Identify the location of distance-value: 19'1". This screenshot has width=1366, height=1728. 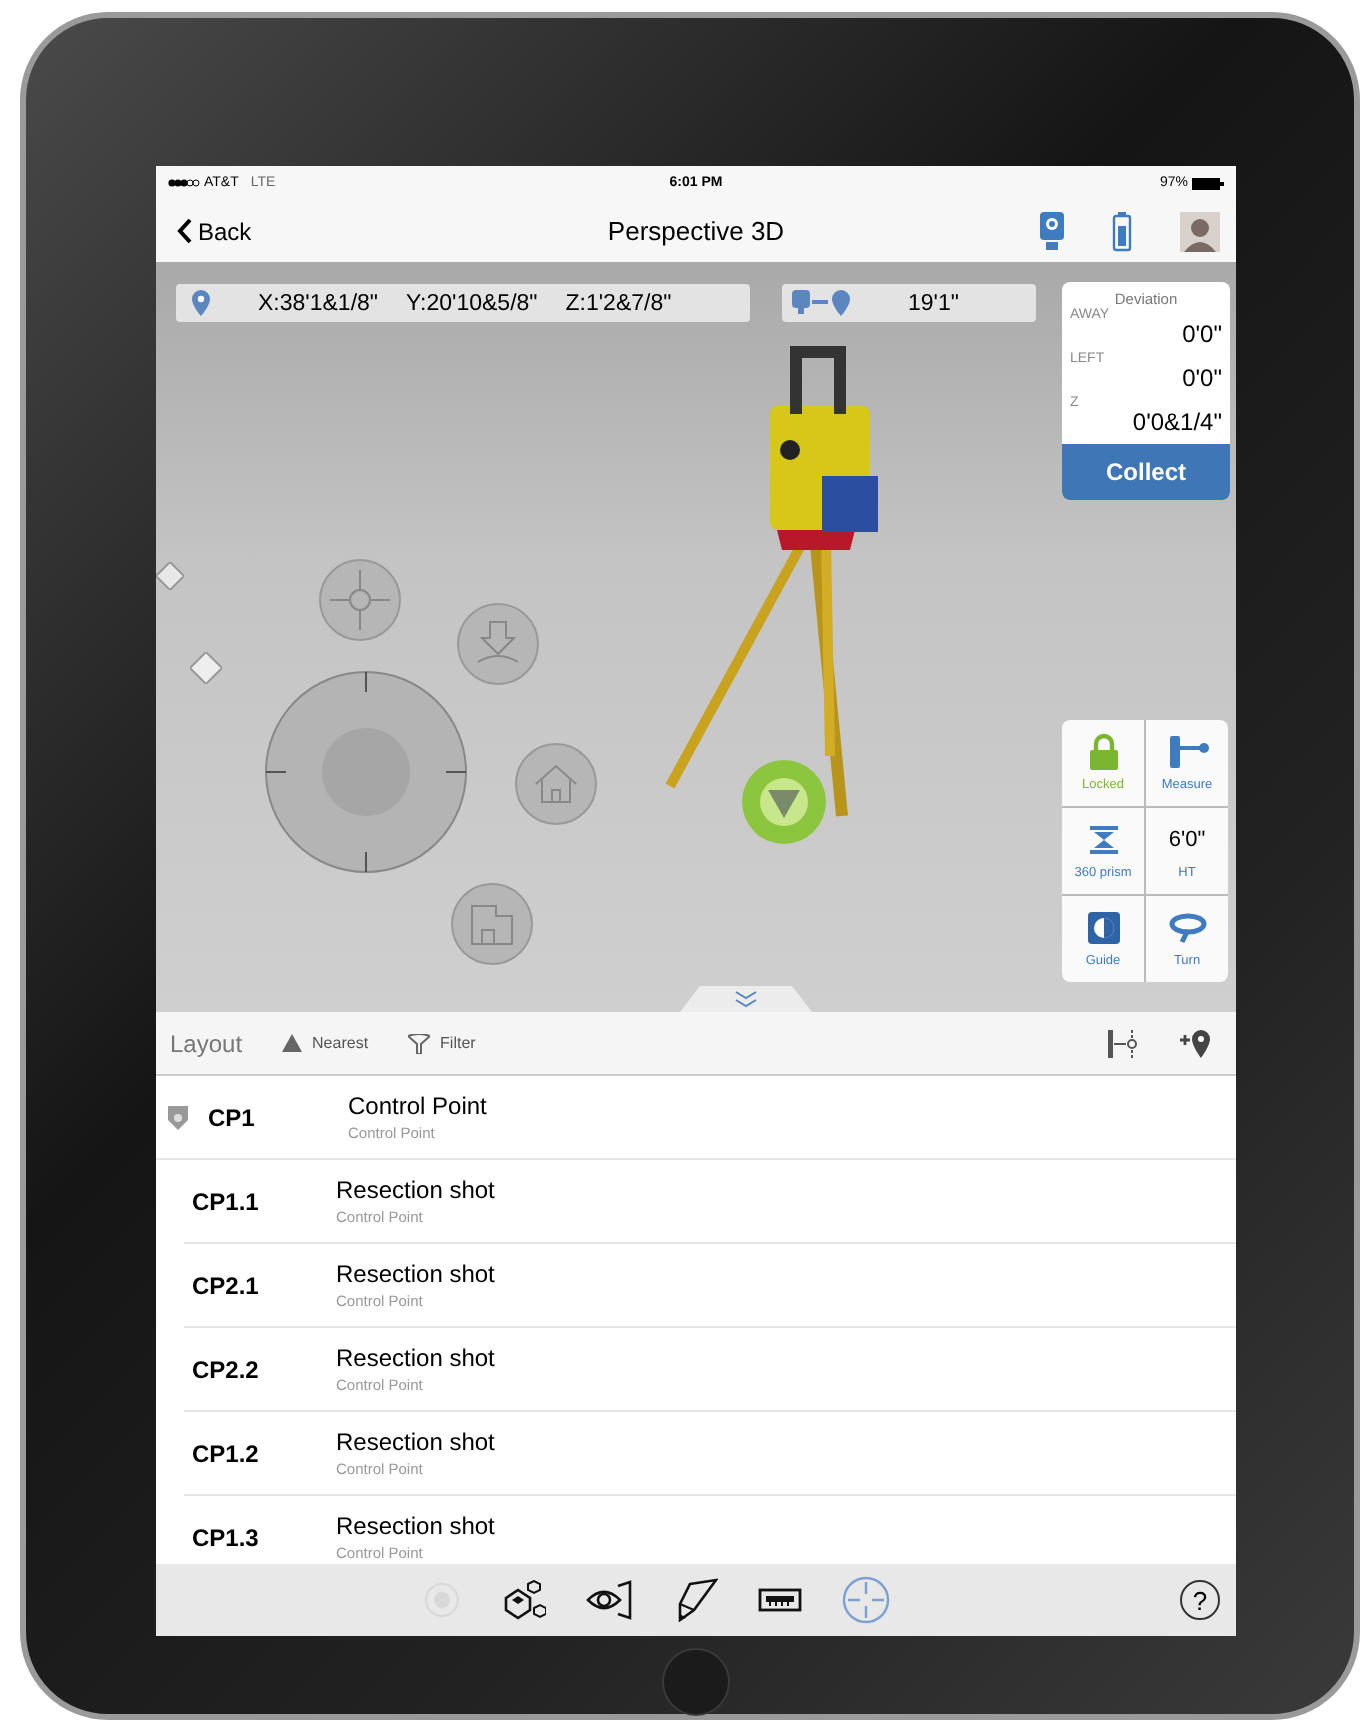
(933, 303).